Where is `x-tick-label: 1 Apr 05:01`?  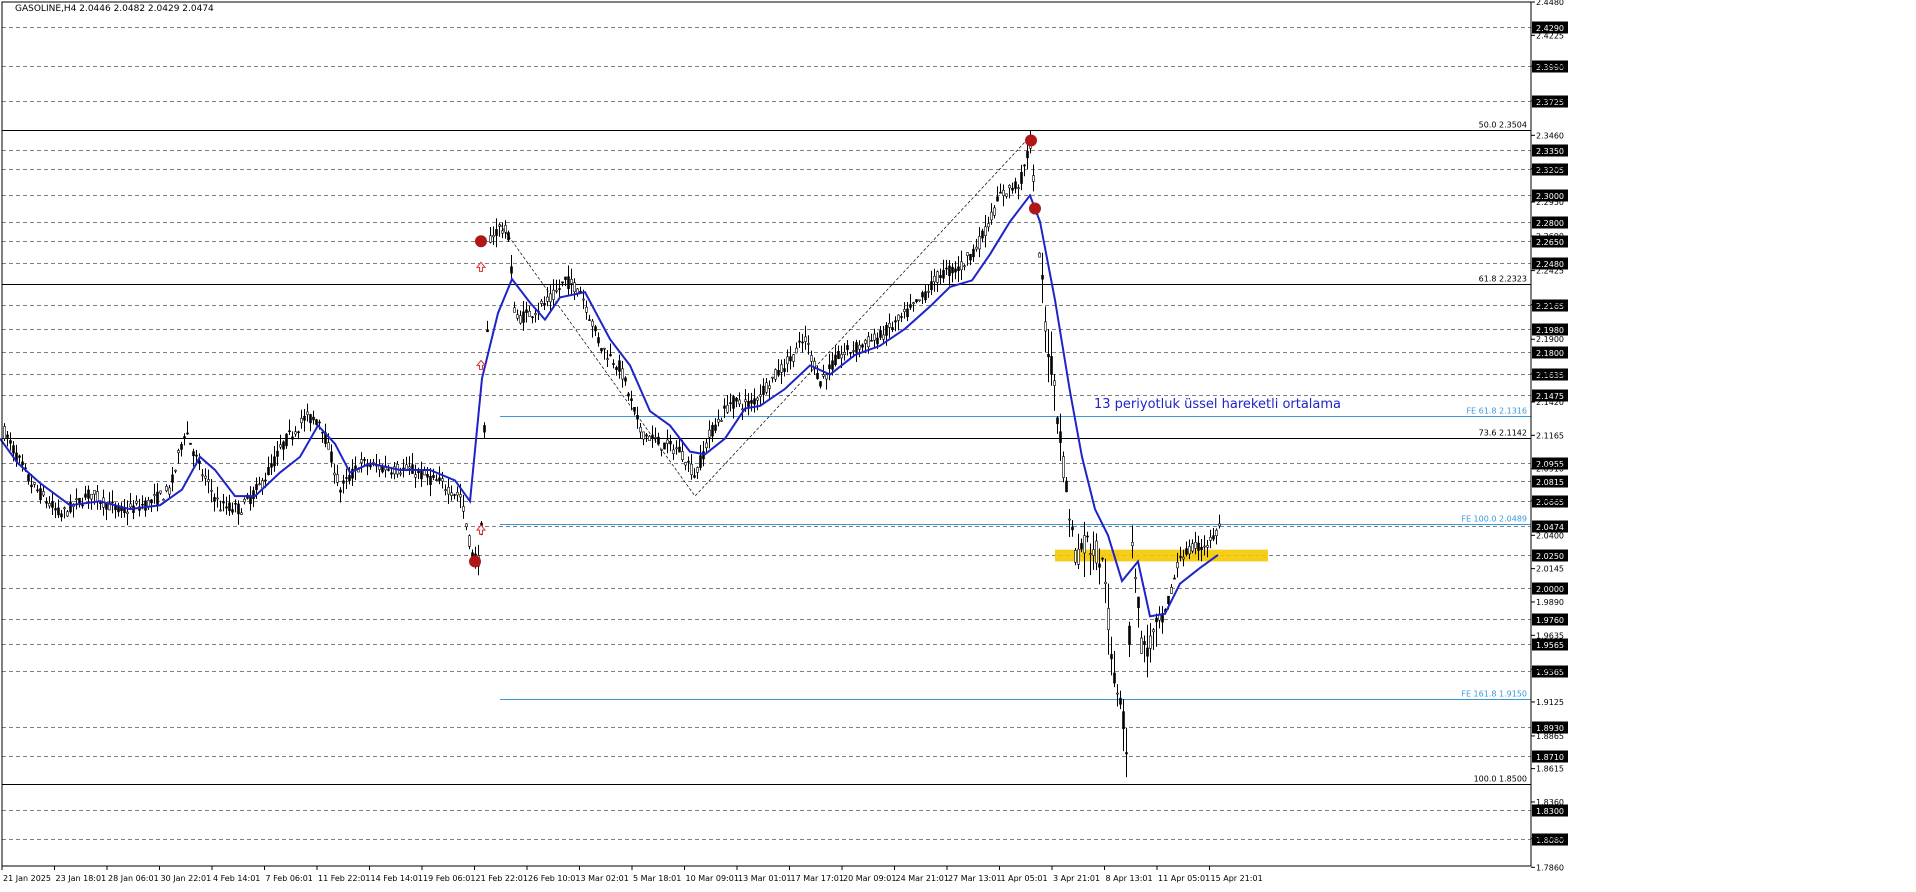
x-tick-label: 1 Apr 05:01 is located at coordinates (1024, 878).